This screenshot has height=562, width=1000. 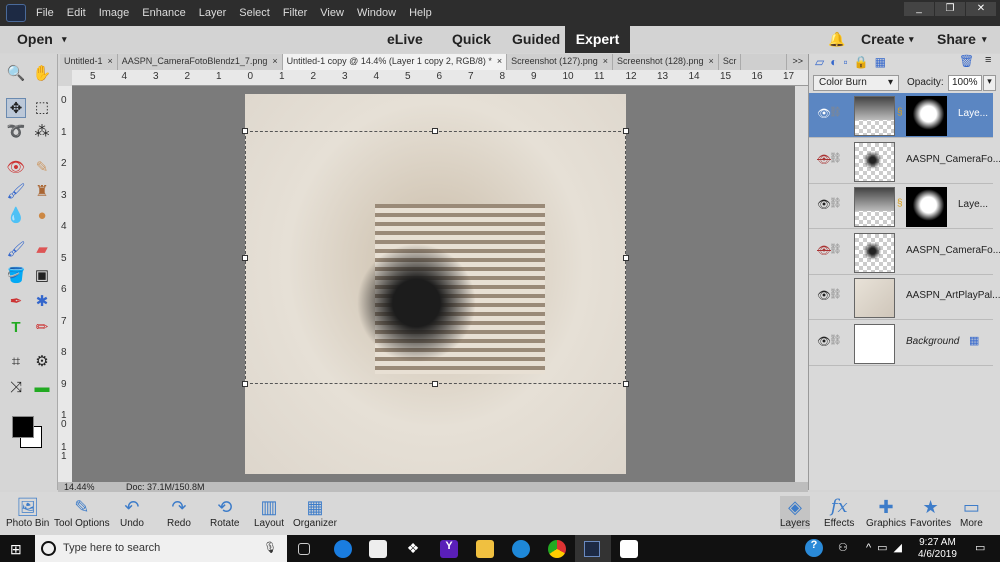 What do you see at coordinates (956, 39) in the screenshot?
I see `share-button: Share` at bounding box center [956, 39].